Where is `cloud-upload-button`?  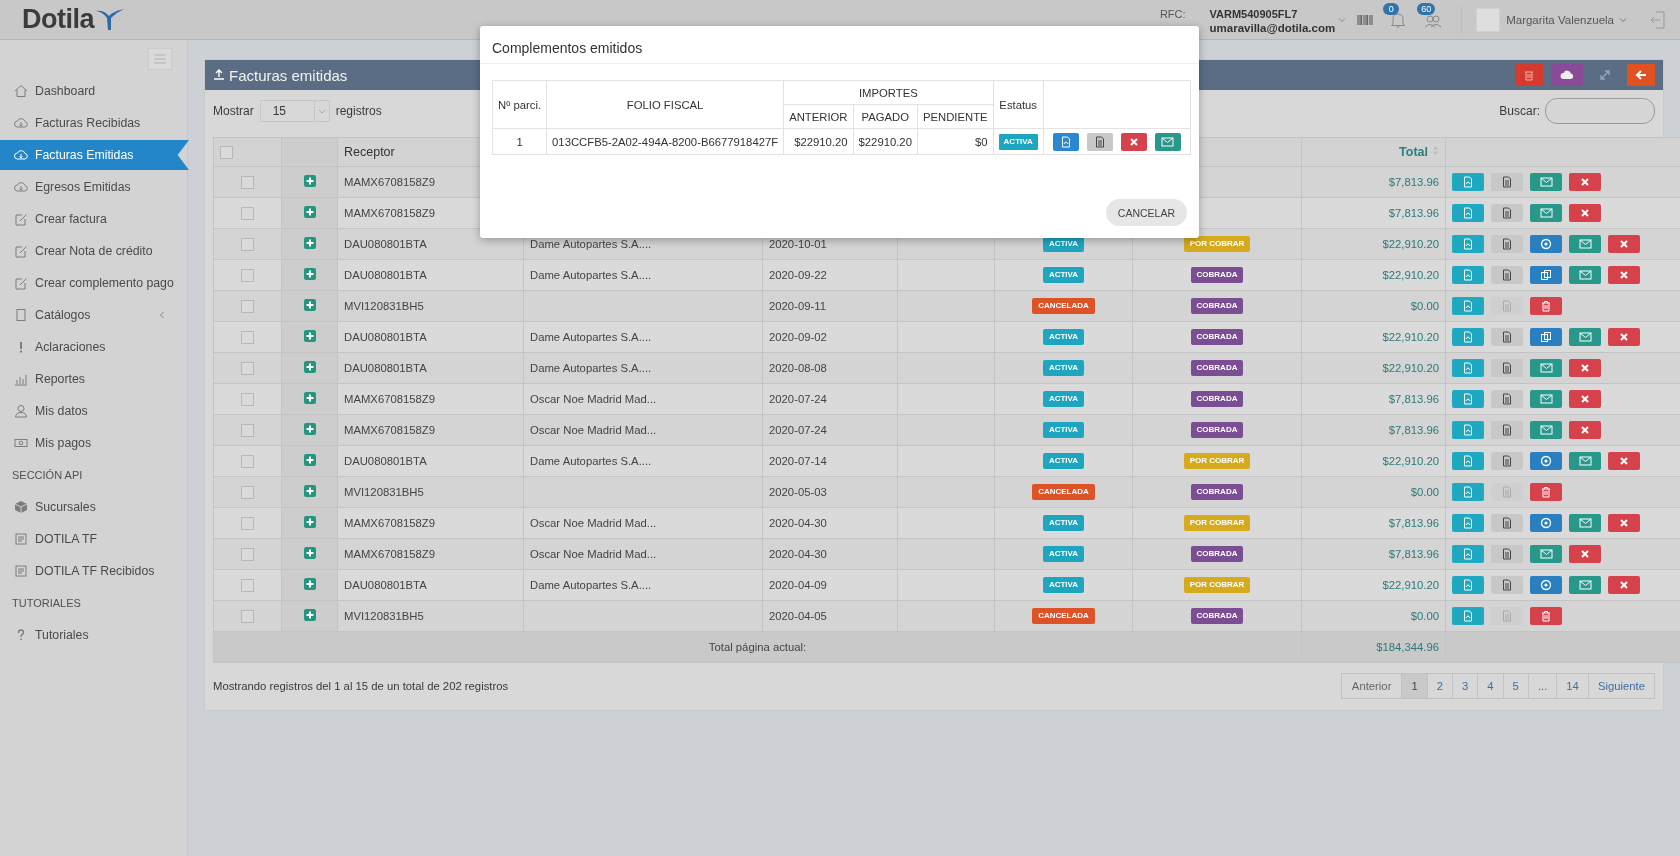 cloud-upload-button is located at coordinates (1567, 75).